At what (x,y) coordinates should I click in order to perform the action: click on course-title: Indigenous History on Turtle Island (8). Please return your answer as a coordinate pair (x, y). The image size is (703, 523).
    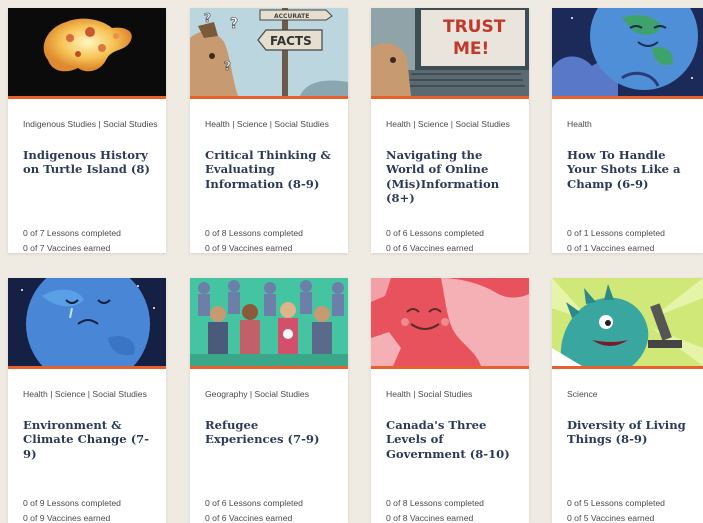
    Looking at the image, I should click on (90, 162).